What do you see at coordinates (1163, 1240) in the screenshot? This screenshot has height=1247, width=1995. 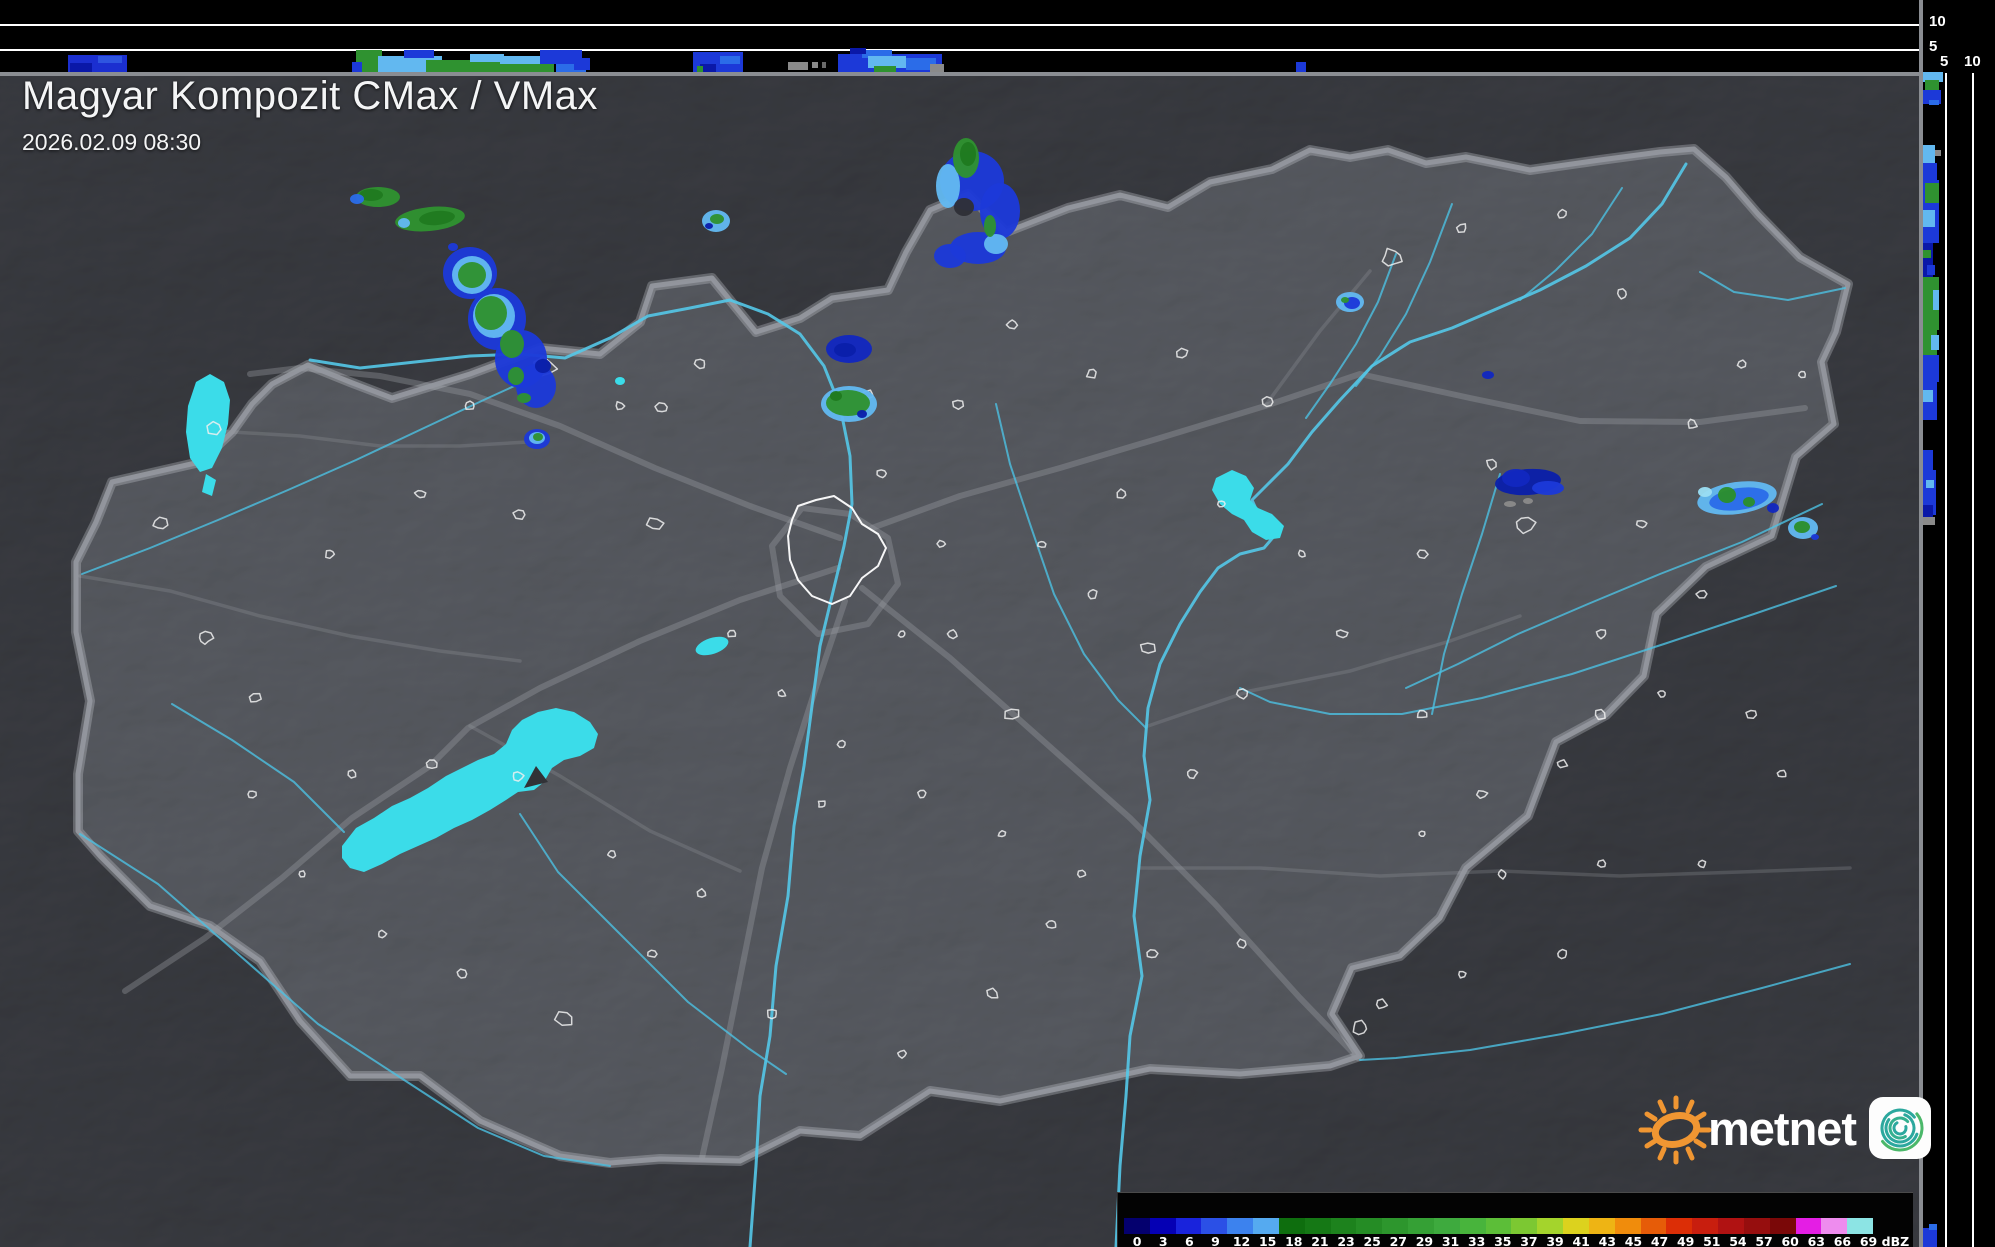 I see `legend-tick: 3` at bounding box center [1163, 1240].